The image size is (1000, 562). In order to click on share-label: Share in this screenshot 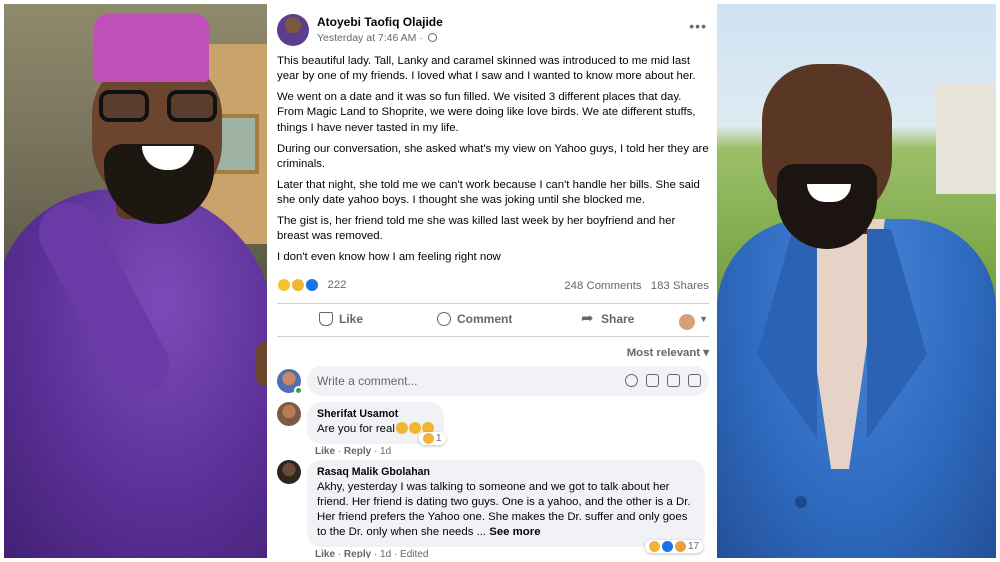, I will do `click(618, 319)`.